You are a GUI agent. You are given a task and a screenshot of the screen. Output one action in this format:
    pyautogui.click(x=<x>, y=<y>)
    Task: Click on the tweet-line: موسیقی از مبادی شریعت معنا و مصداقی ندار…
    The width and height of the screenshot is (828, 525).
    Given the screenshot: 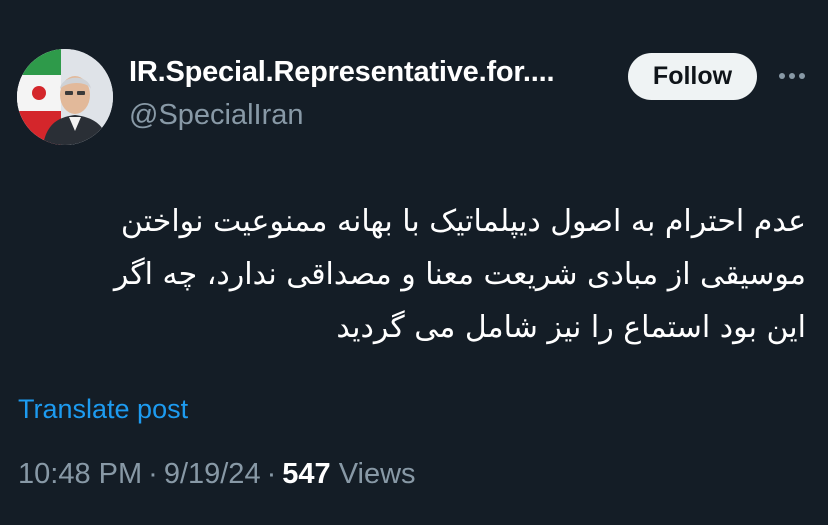 What is the action you would take?
    pyautogui.click(x=459, y=274)
    